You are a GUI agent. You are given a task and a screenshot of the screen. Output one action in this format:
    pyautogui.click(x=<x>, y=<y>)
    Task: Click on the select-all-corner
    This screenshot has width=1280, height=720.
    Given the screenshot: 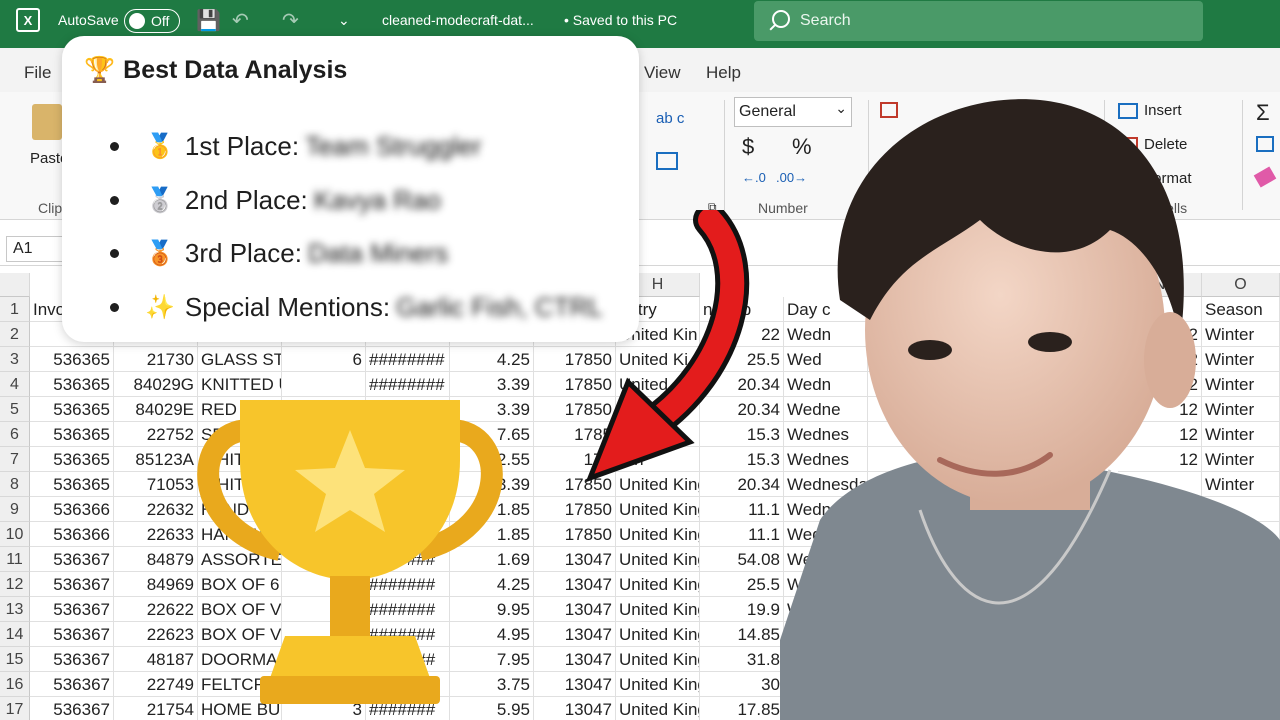 What is the action you would take?
    pyautogui.click(x=15, y=285)
    